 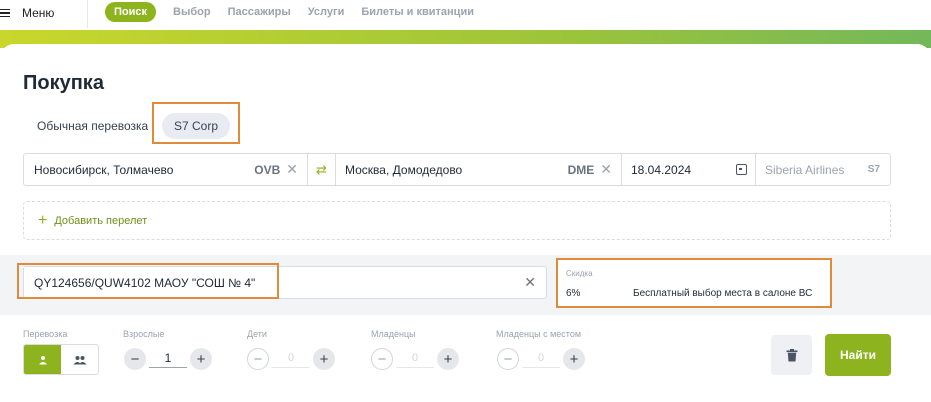 I want to click on discount-percent: 6%, so click(x=573, y=293).